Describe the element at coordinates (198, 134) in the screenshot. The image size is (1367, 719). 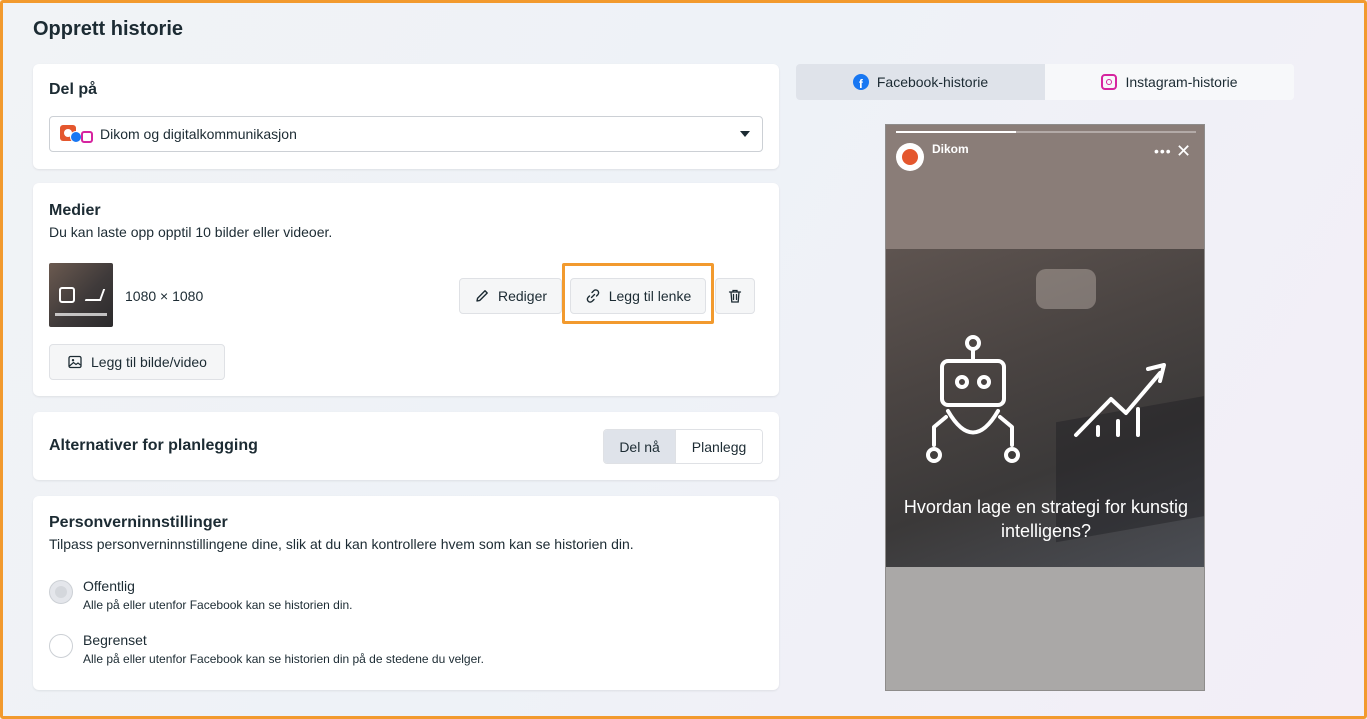
I see `account-name: Dikom og digitalkommunikasjon` at that location.